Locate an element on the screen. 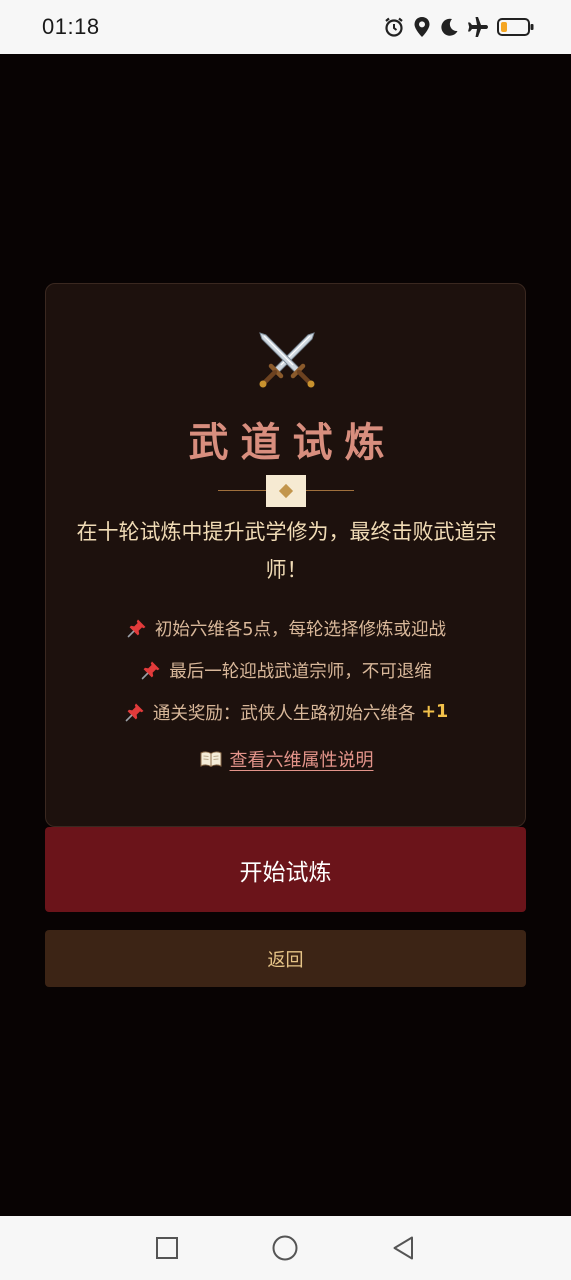 The image size is (571, 1280). rule-item: 初始六维各5点，每轮选择修炼或迎战 is located at coordinates (286, 628).